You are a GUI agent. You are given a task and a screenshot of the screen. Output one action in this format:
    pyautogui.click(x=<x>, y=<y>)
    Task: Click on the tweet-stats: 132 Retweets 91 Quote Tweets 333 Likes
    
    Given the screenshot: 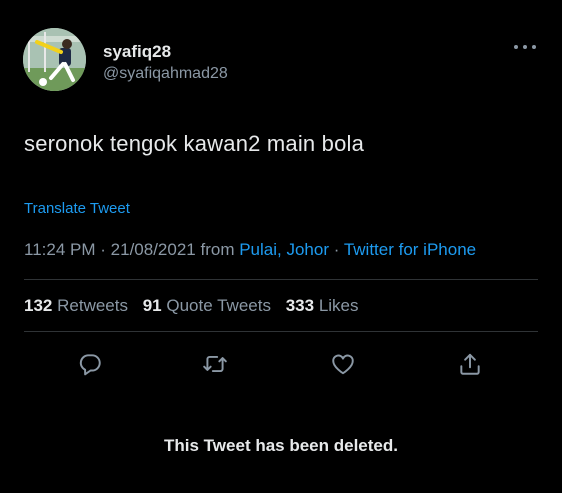 What is the action you would take?
    pyautogui.click(x=196, y=306)
    